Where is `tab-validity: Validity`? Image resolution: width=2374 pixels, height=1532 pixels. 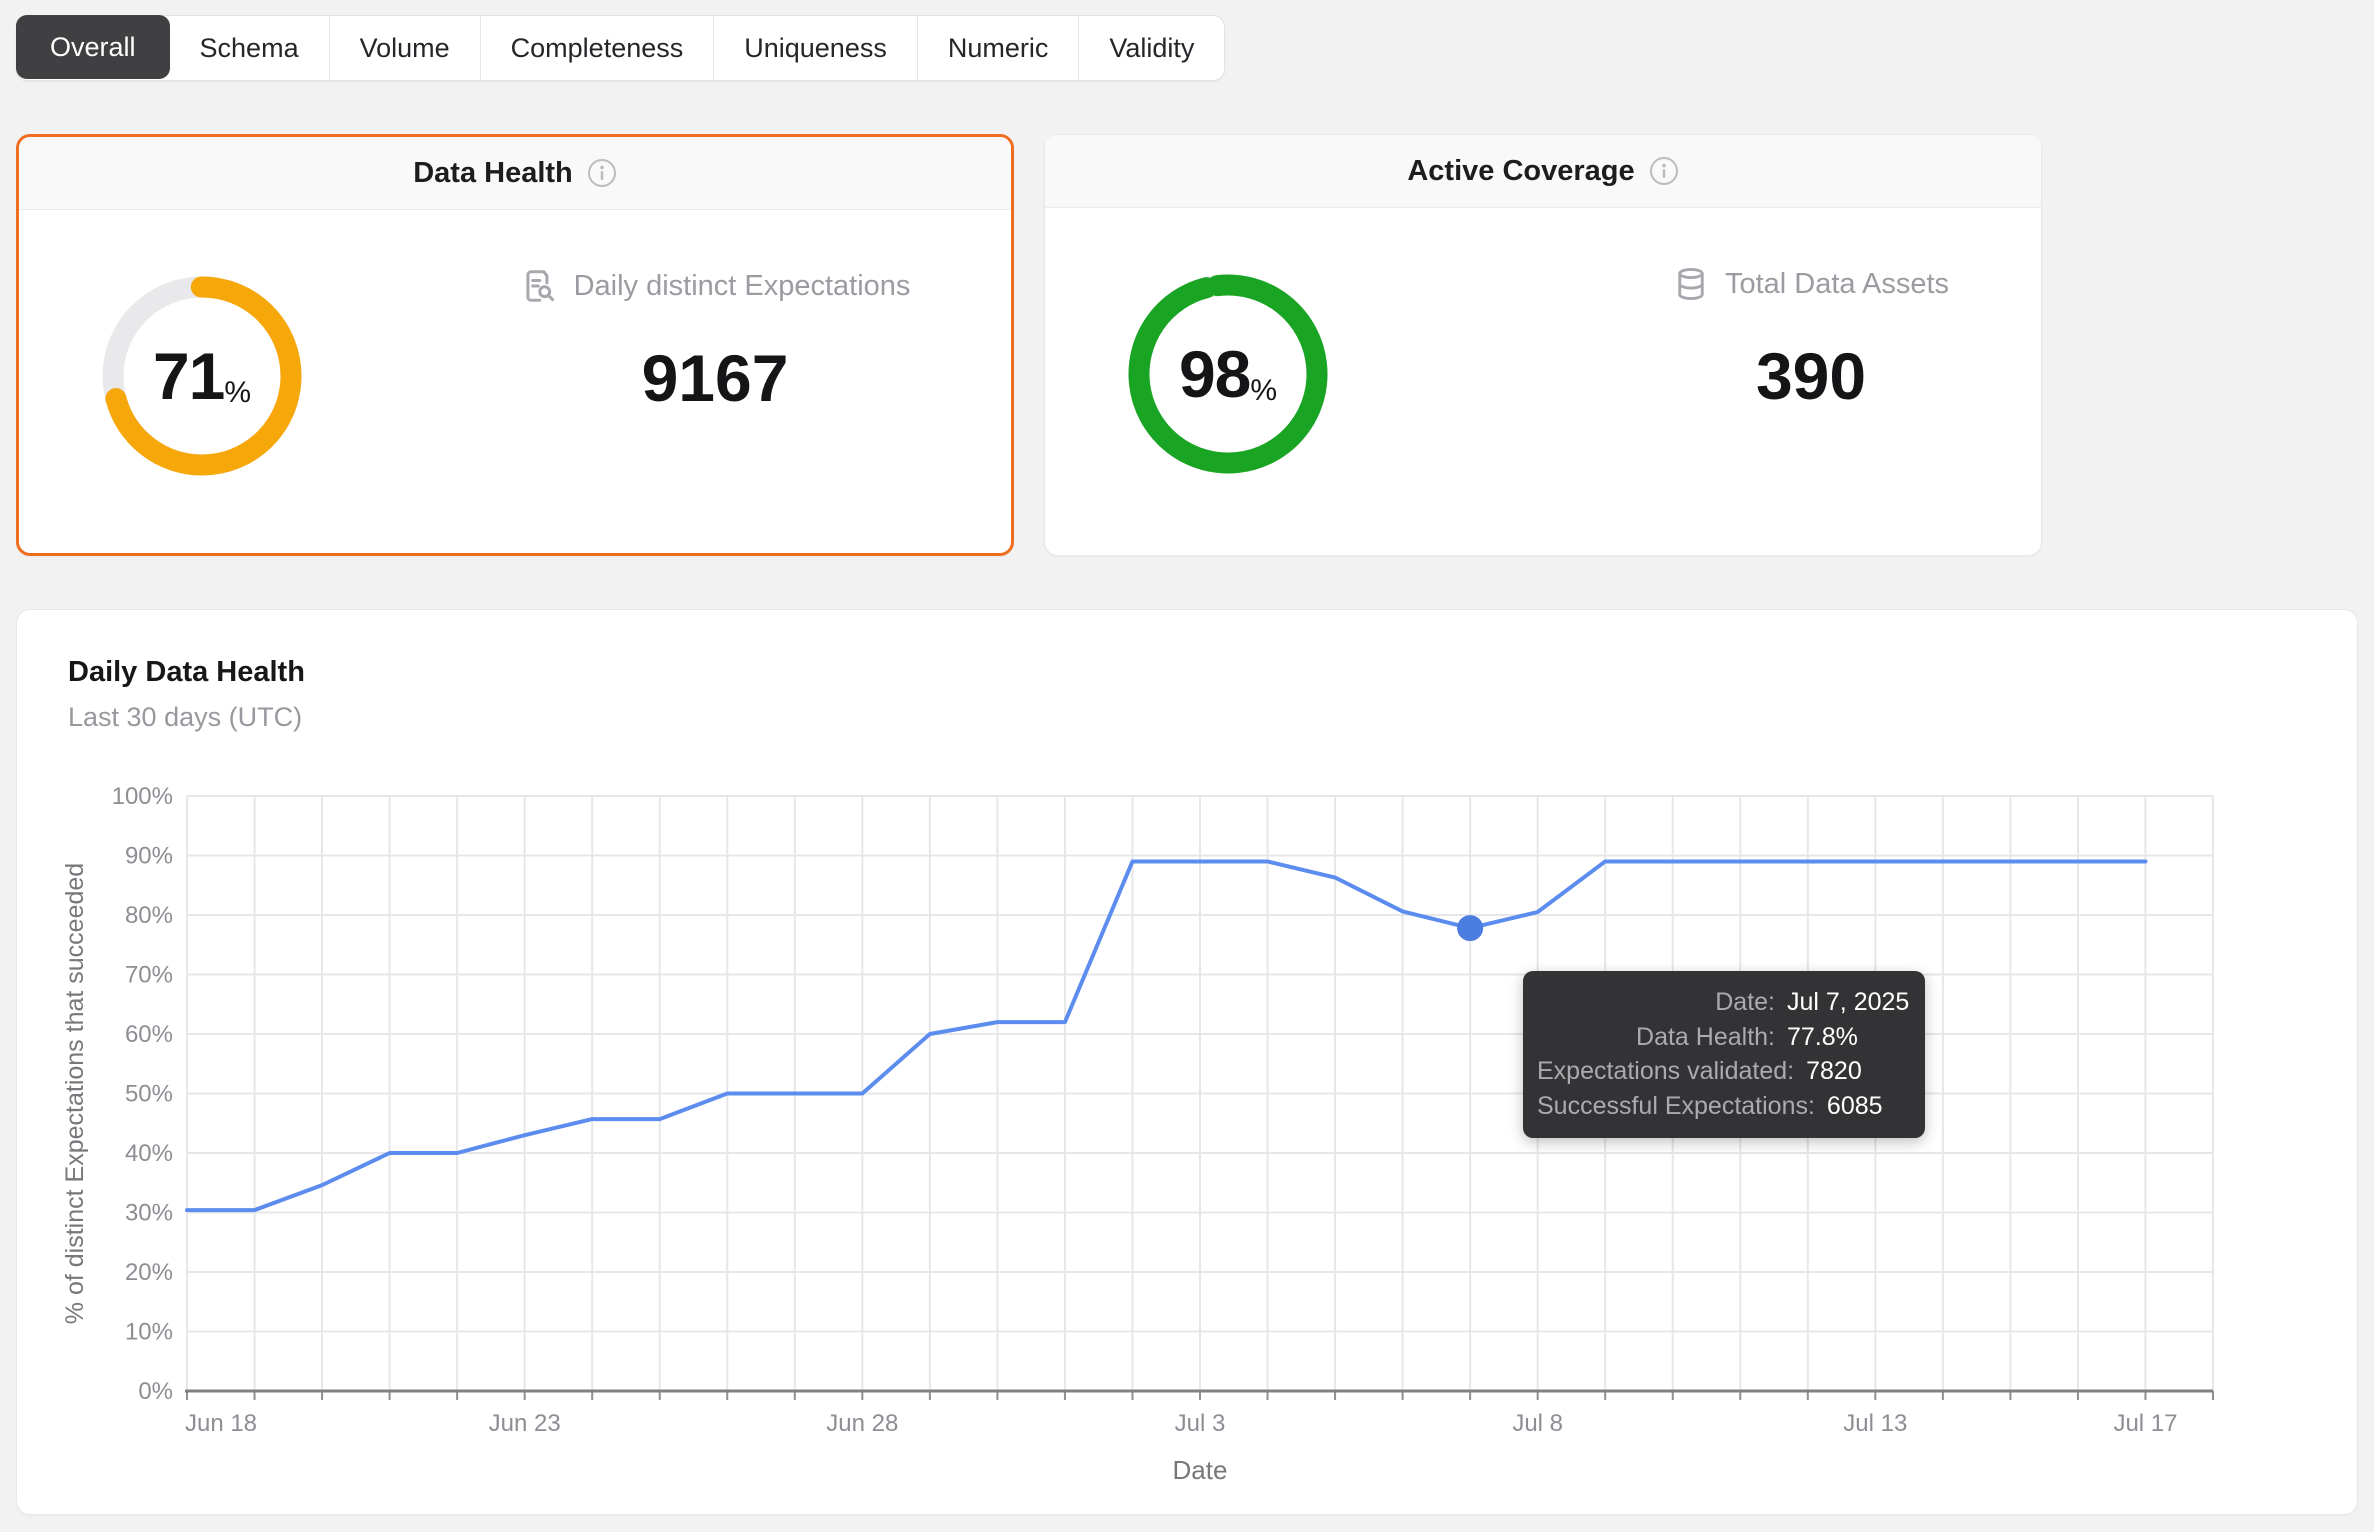 tab-validity: Validity is located at coordinates (1151, 48).